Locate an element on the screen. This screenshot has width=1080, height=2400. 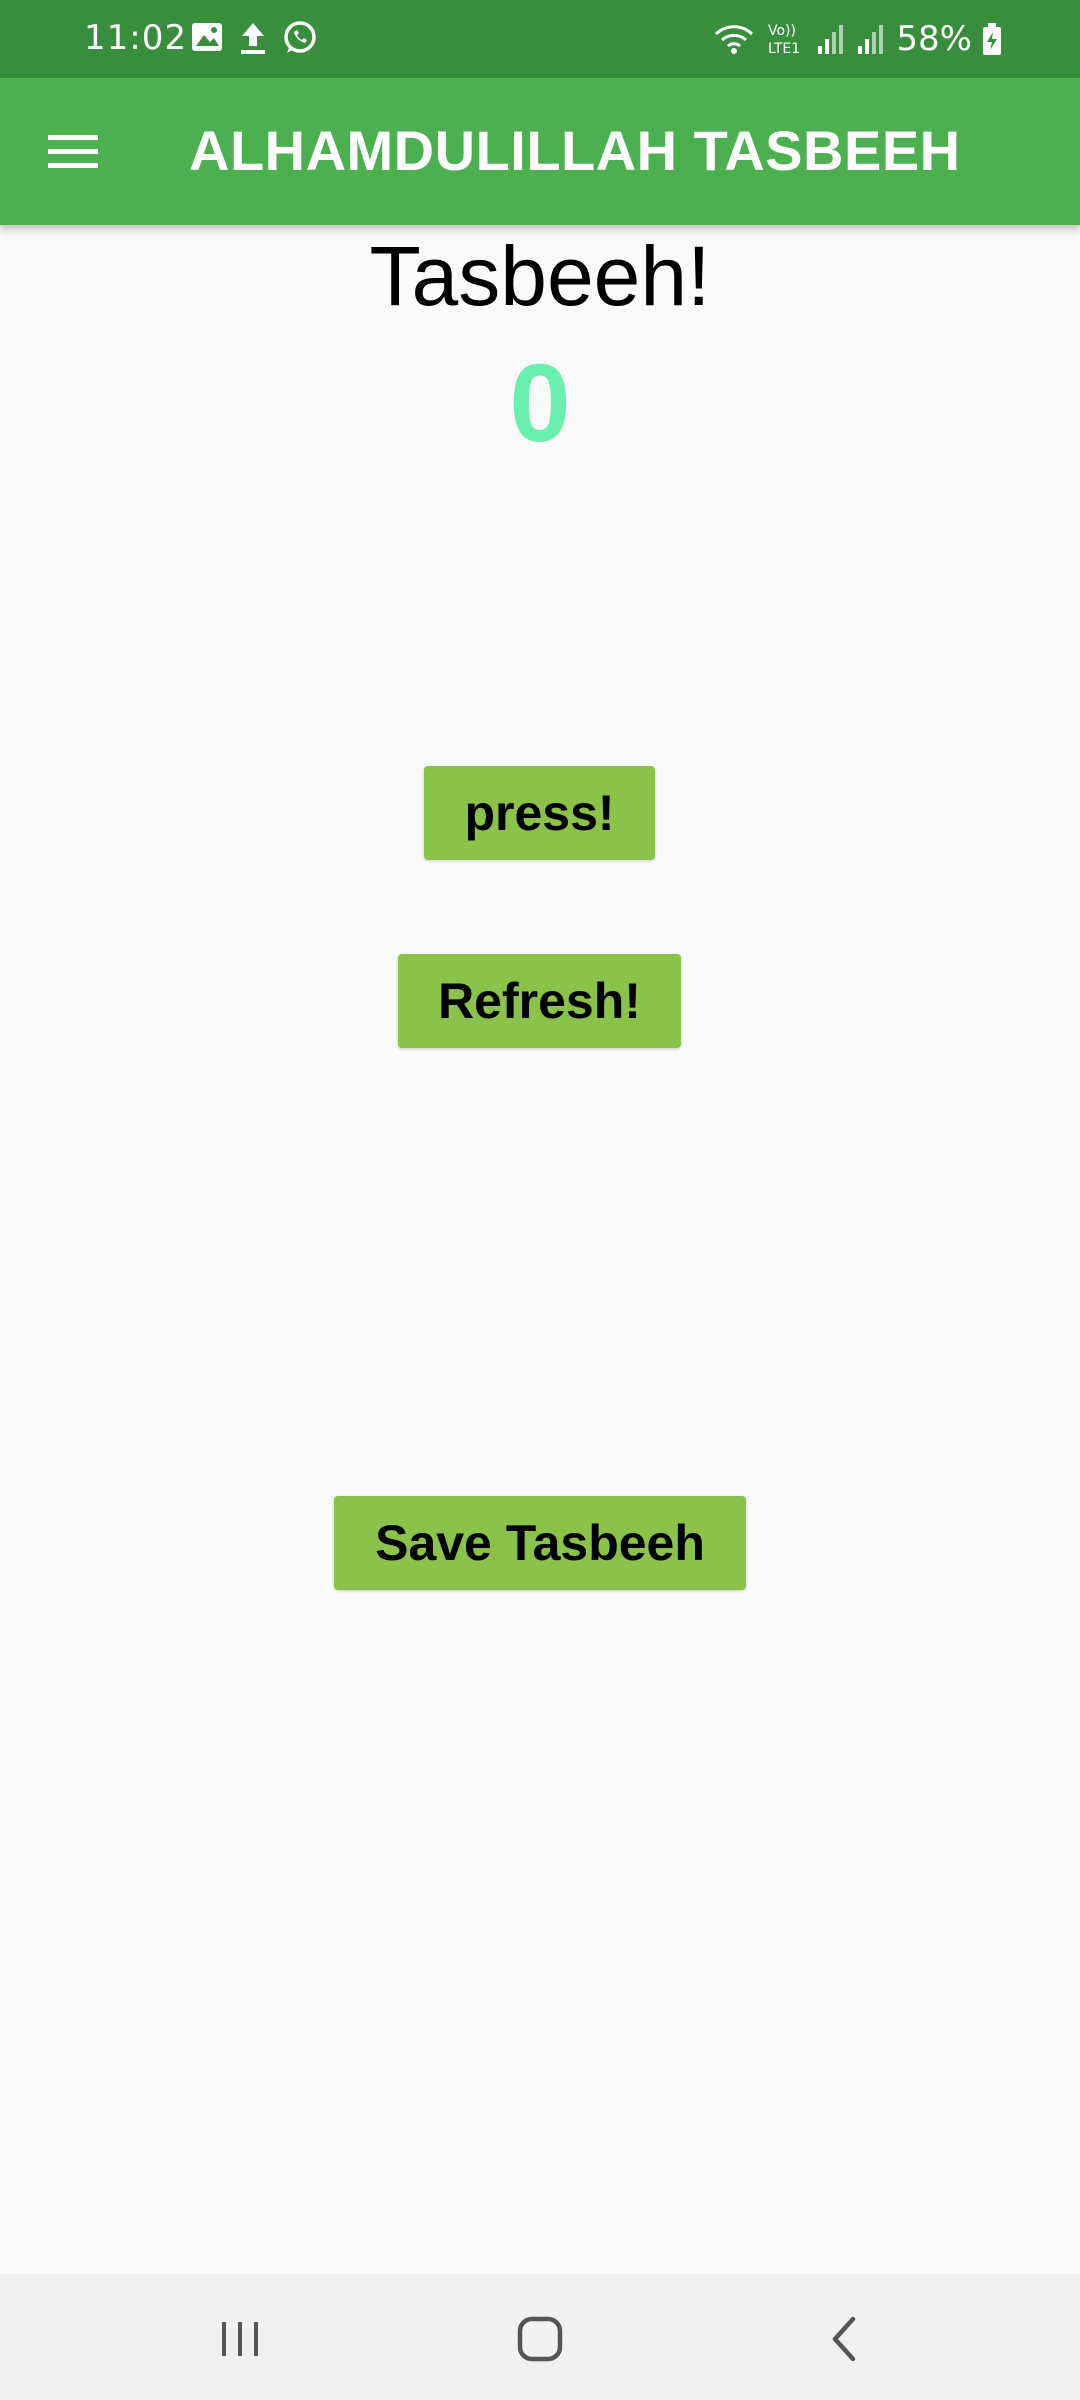
volte-icon: Vo)) LTE1 is located at coordinates (784, 40).